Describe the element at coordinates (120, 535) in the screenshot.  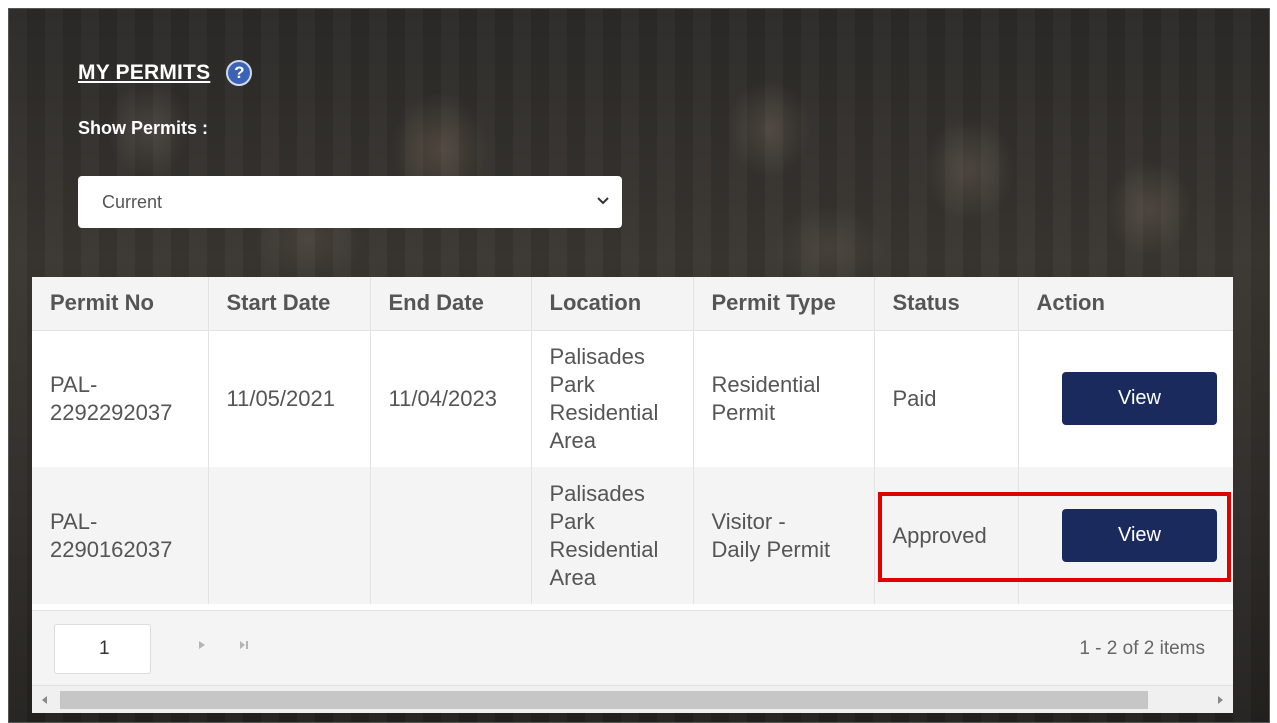
I see `permit-no-cell: PAL- 2290162037` at that location.